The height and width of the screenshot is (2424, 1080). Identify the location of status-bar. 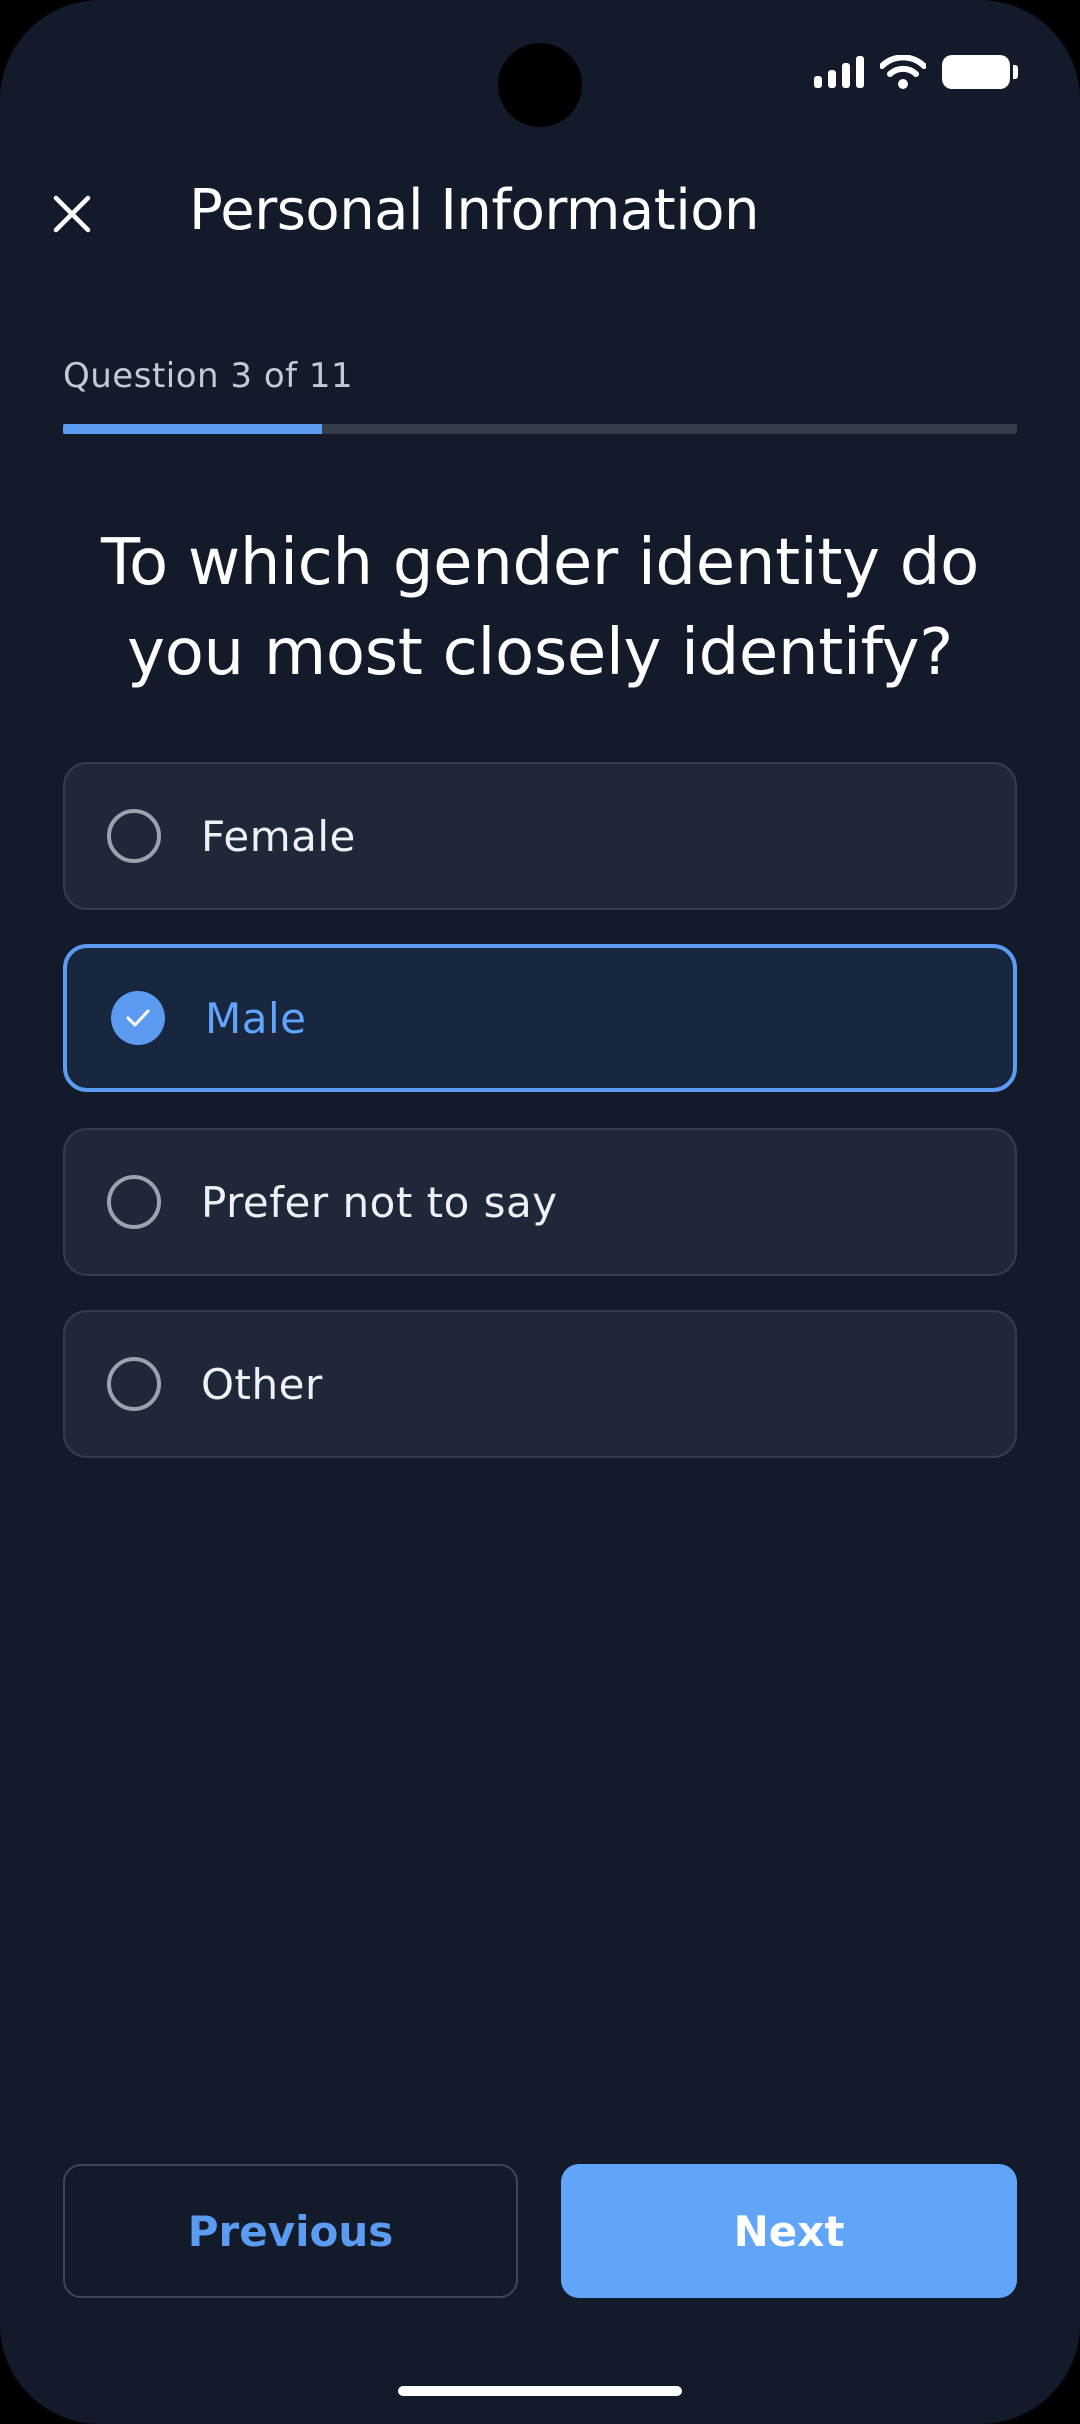
(916, 72).